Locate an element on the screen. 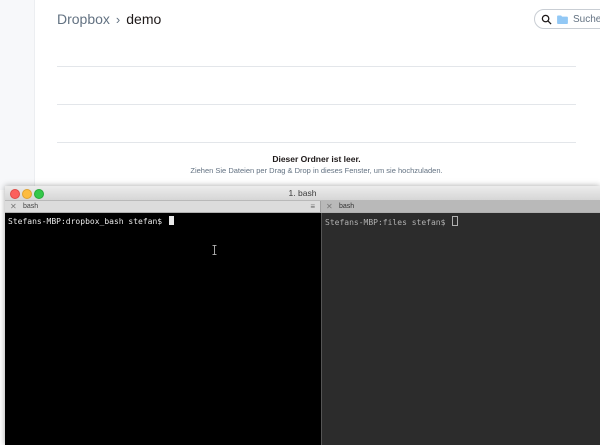 This screenshot has width=600, height=445. empty-folder-title: Dieser Ordner ist leer. is located at coordinates (316, 159).